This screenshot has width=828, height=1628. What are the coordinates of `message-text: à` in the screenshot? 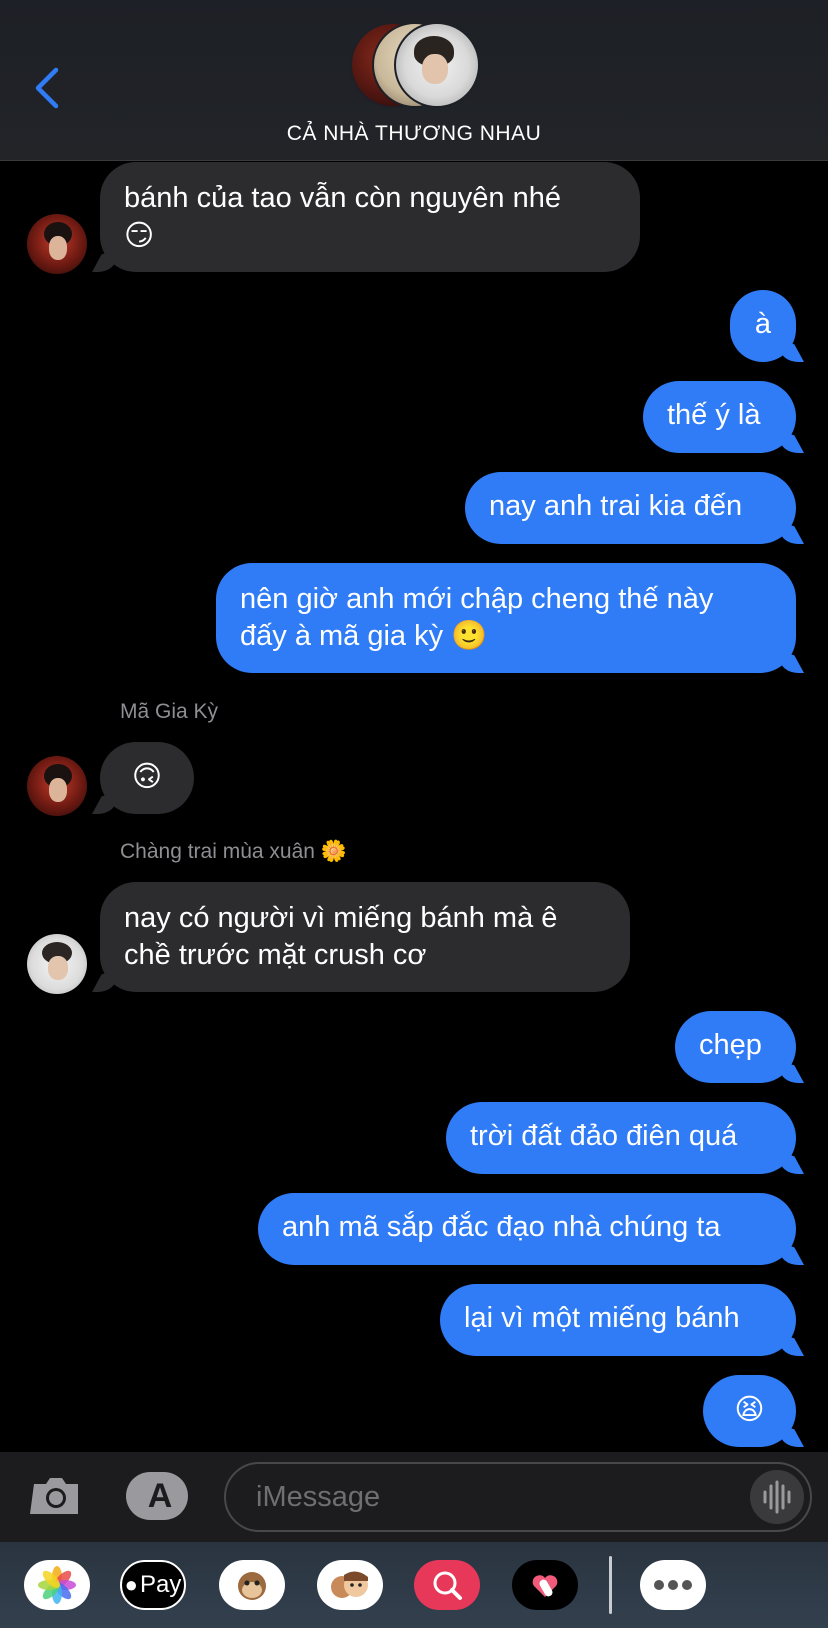 It's located at (763, 324).